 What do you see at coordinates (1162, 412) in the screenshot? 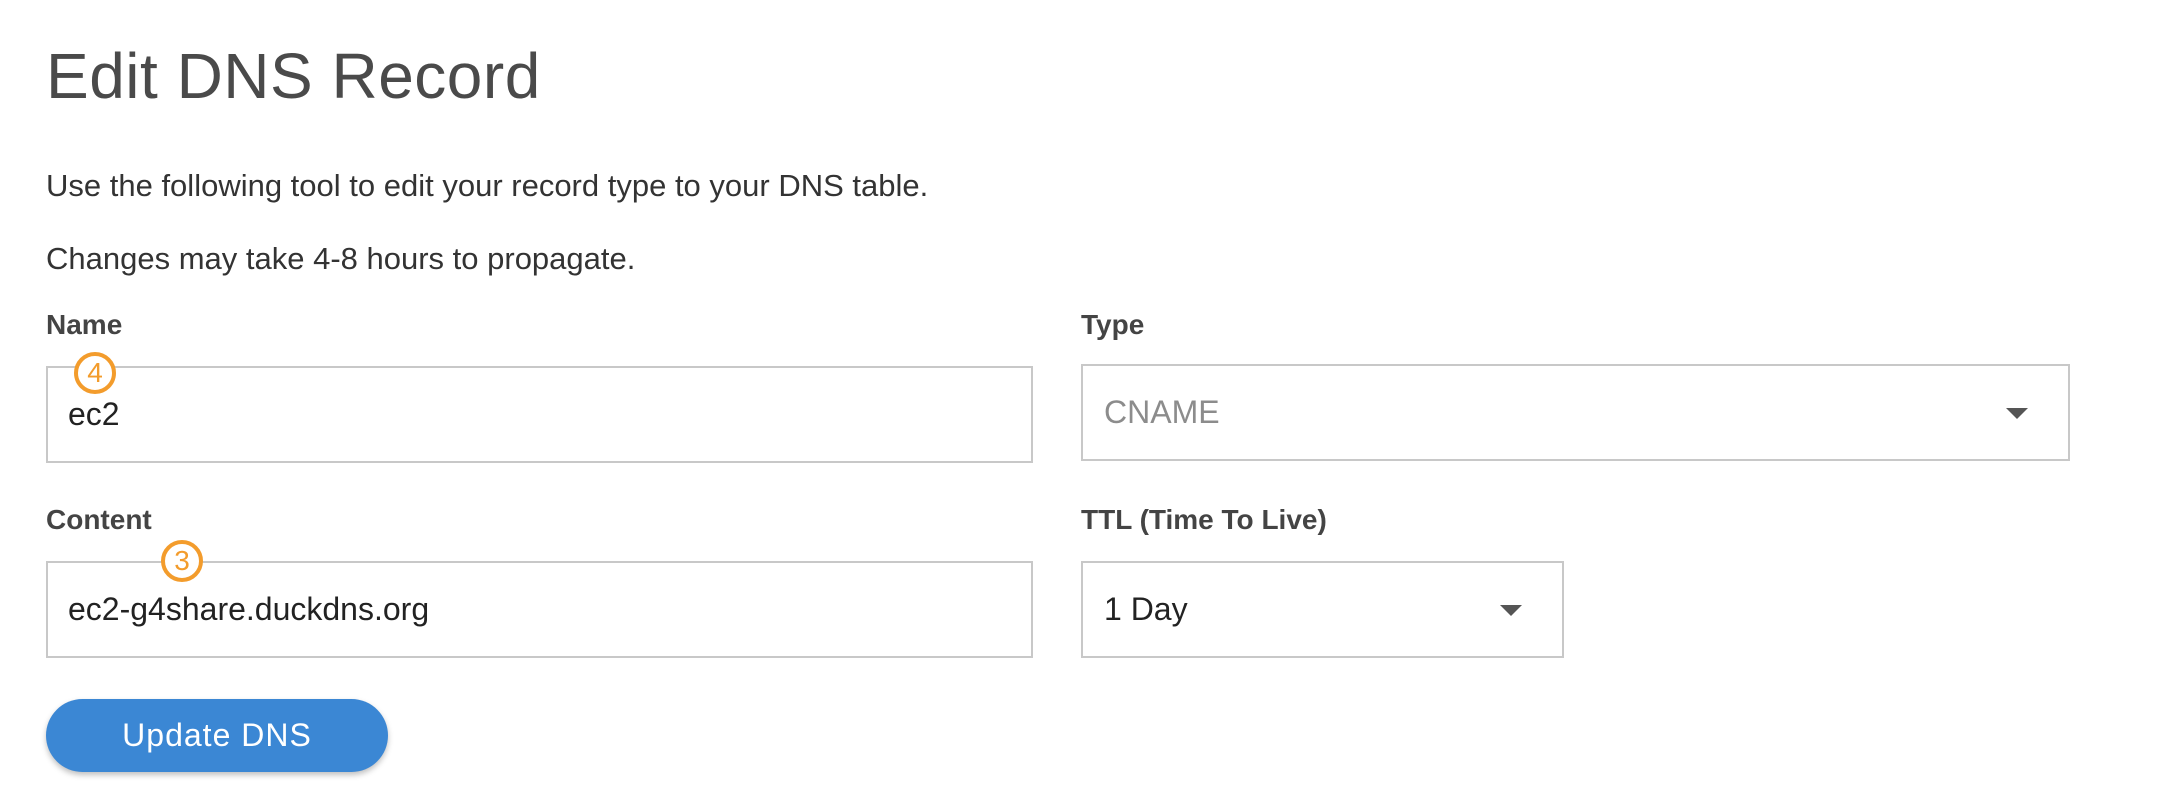
I see `type-selected-value: CNAME` at bounding box center [1162, 412].